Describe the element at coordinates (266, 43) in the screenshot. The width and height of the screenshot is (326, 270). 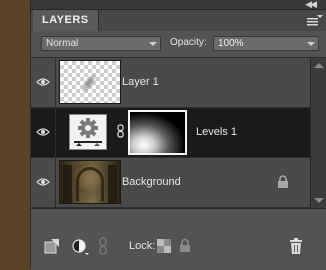
I see `opacity-field: 100%` at that location.